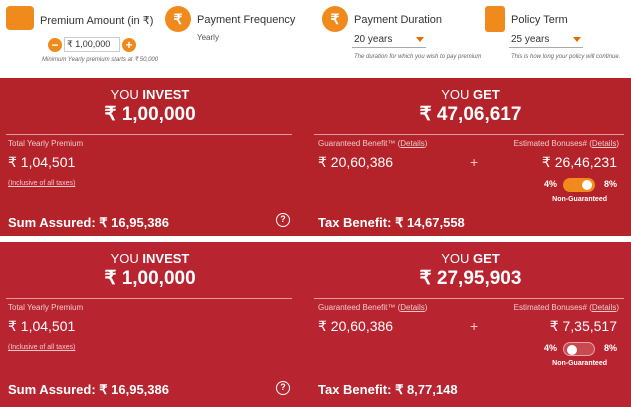  I want to click on premium-amount-title: Premium Amount (in ₹), so click(97, 21).